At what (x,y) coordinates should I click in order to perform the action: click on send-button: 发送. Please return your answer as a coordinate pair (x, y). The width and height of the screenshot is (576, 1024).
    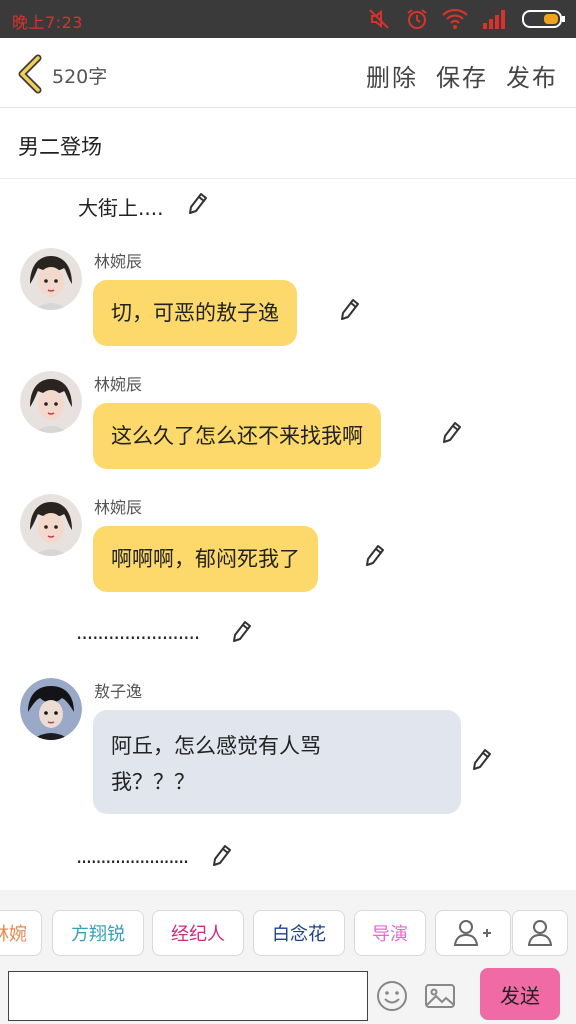
    Looking at the image, I should click on (520, 994).